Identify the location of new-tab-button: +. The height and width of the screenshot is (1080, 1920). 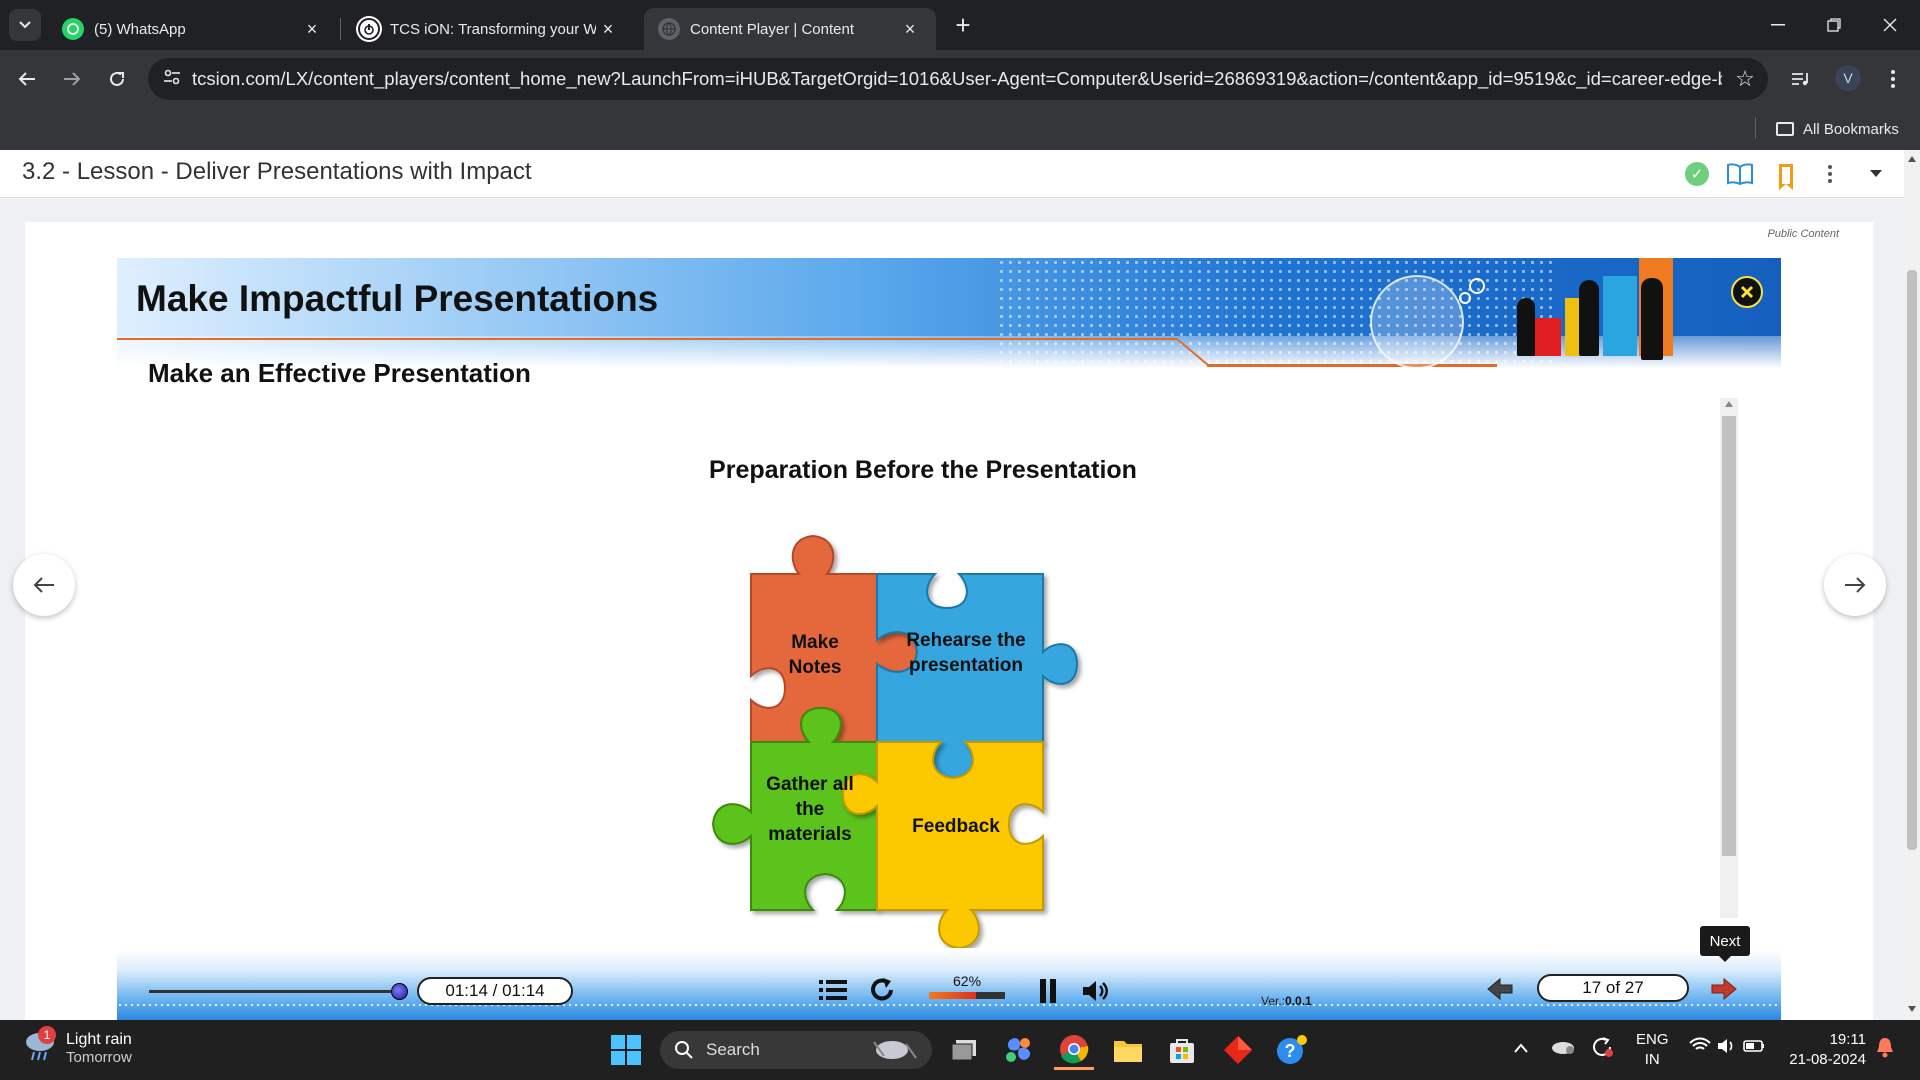
(963, 25).